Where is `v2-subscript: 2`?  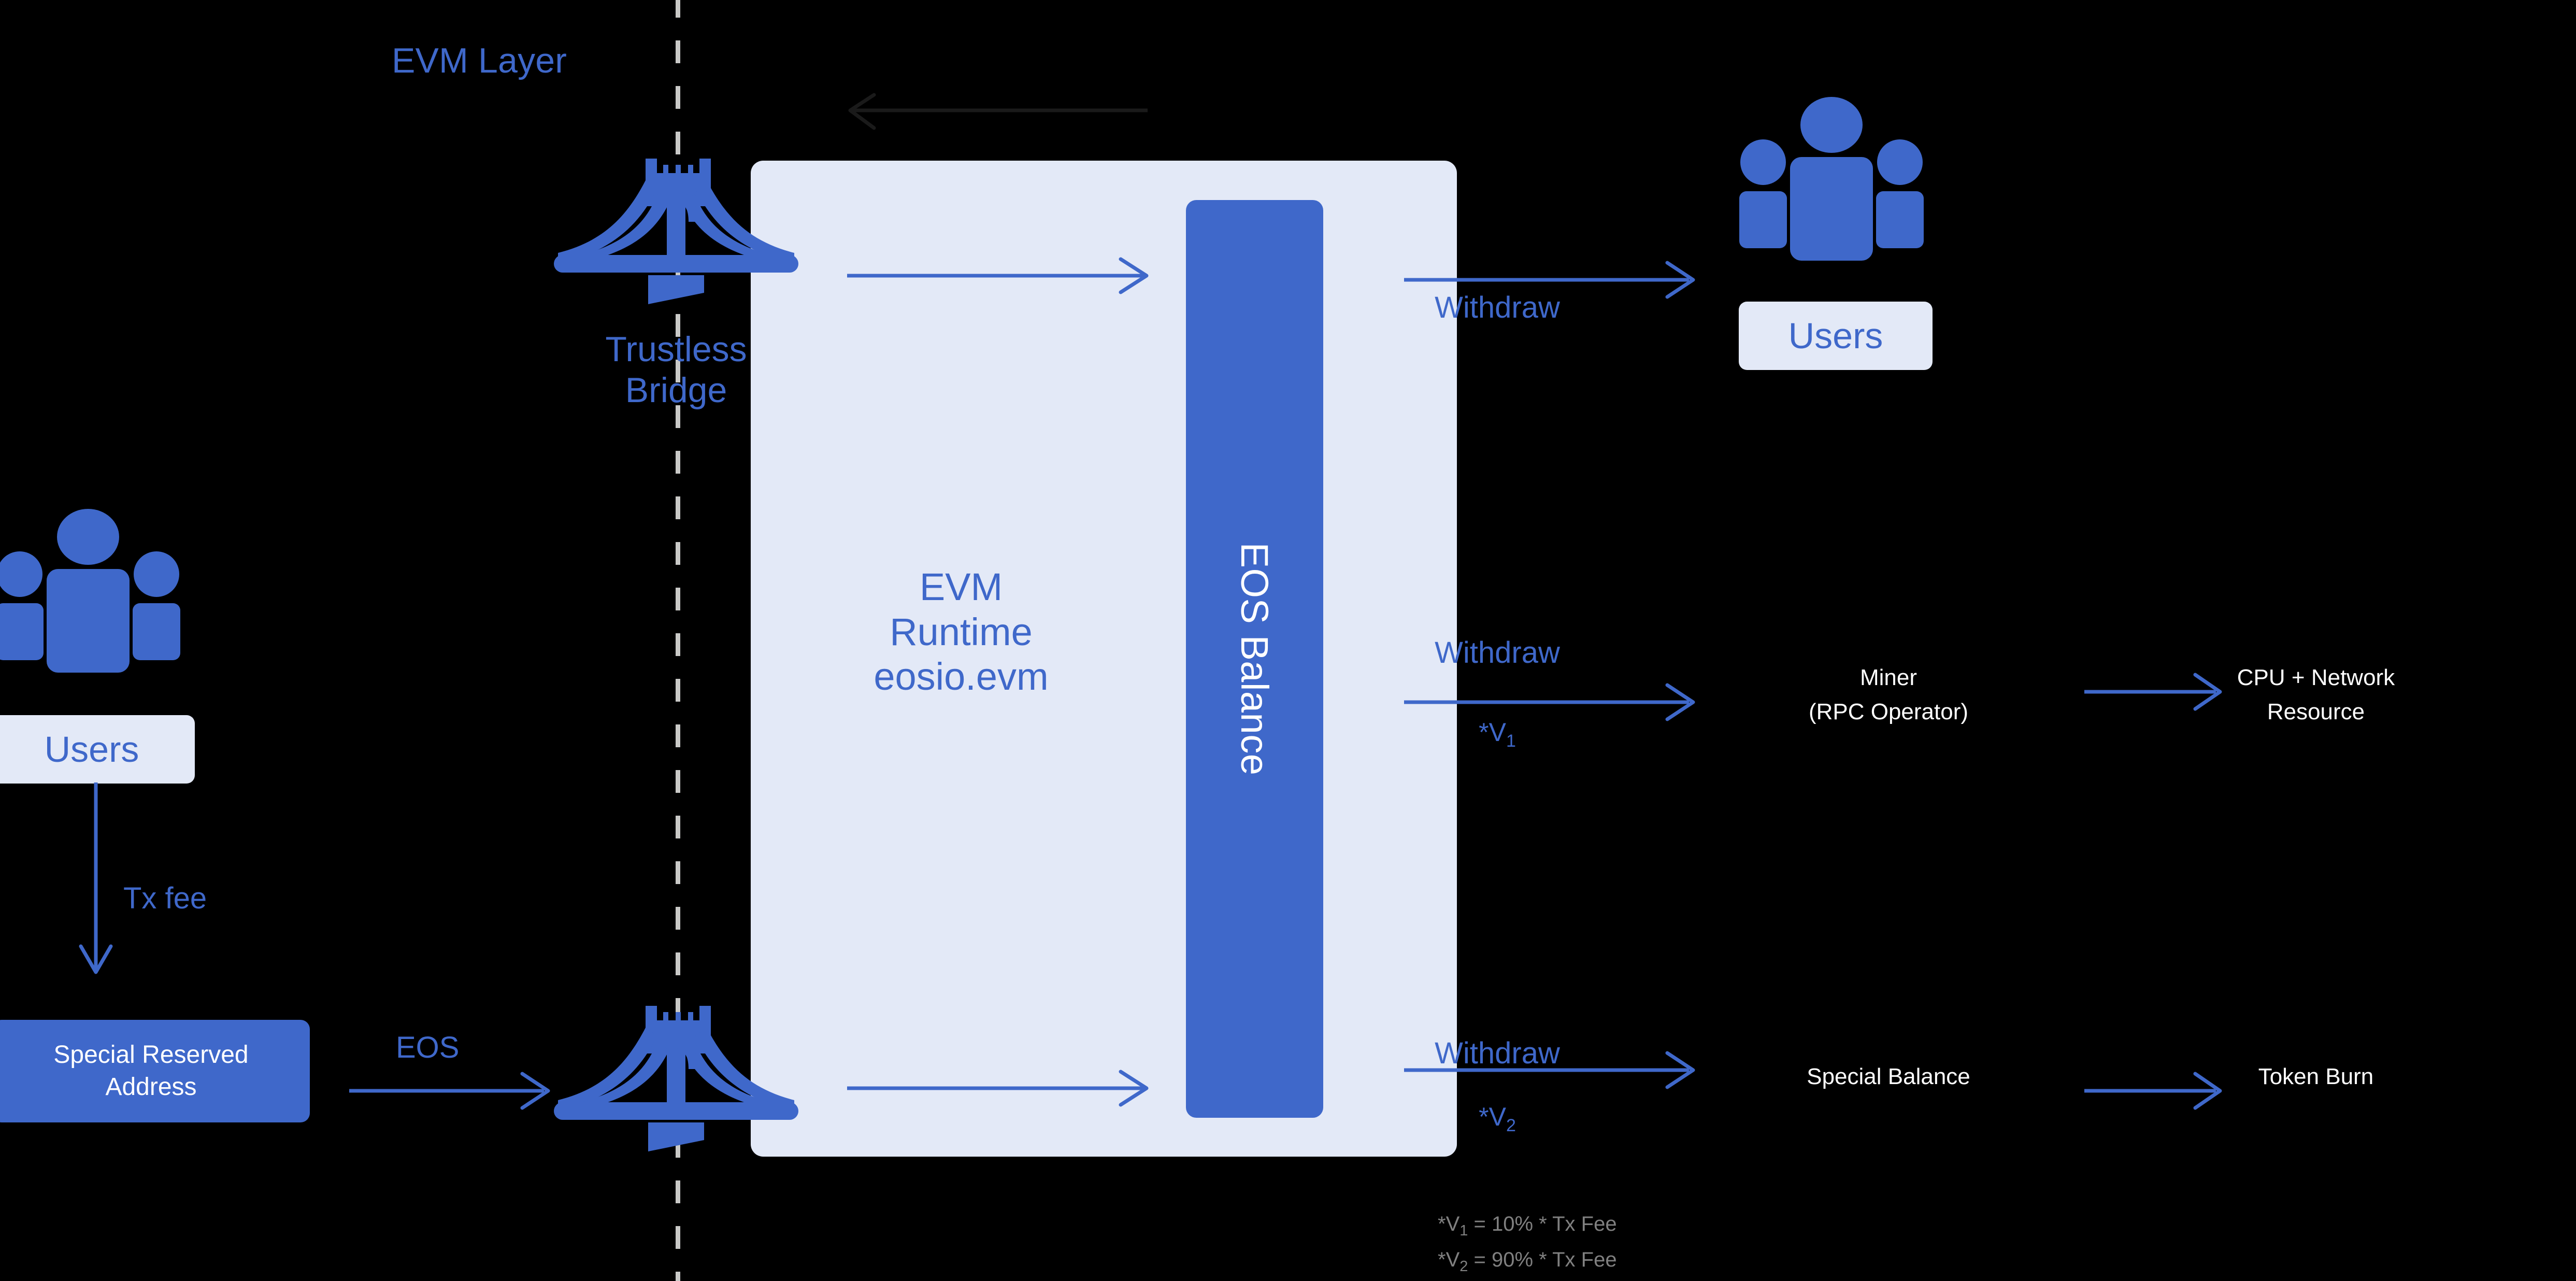 v2-subscript: 2 is located at coordinates (1511, 1126).